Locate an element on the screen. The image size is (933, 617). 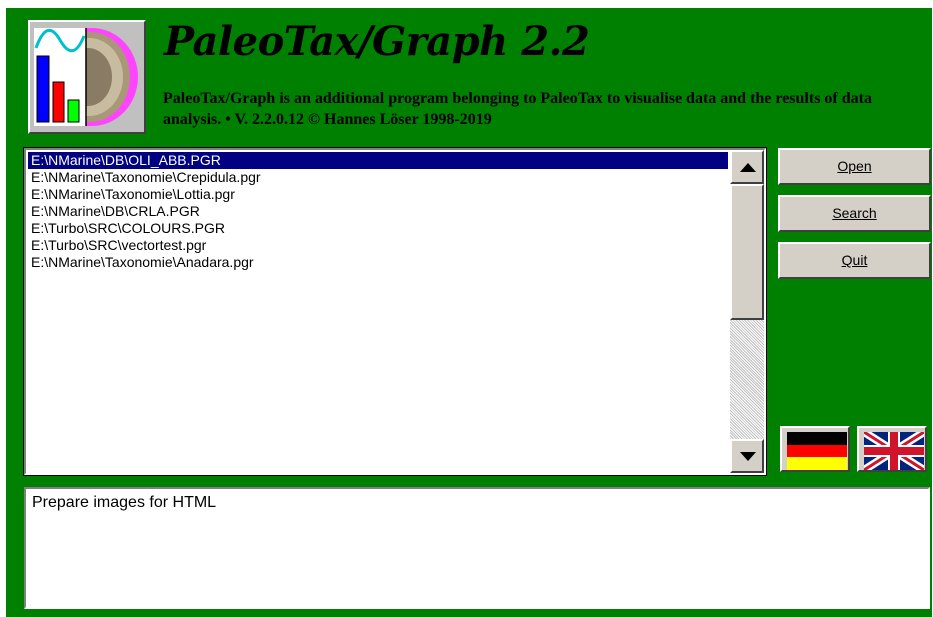
search-button-label: Search is located at coordinates (854, 213).